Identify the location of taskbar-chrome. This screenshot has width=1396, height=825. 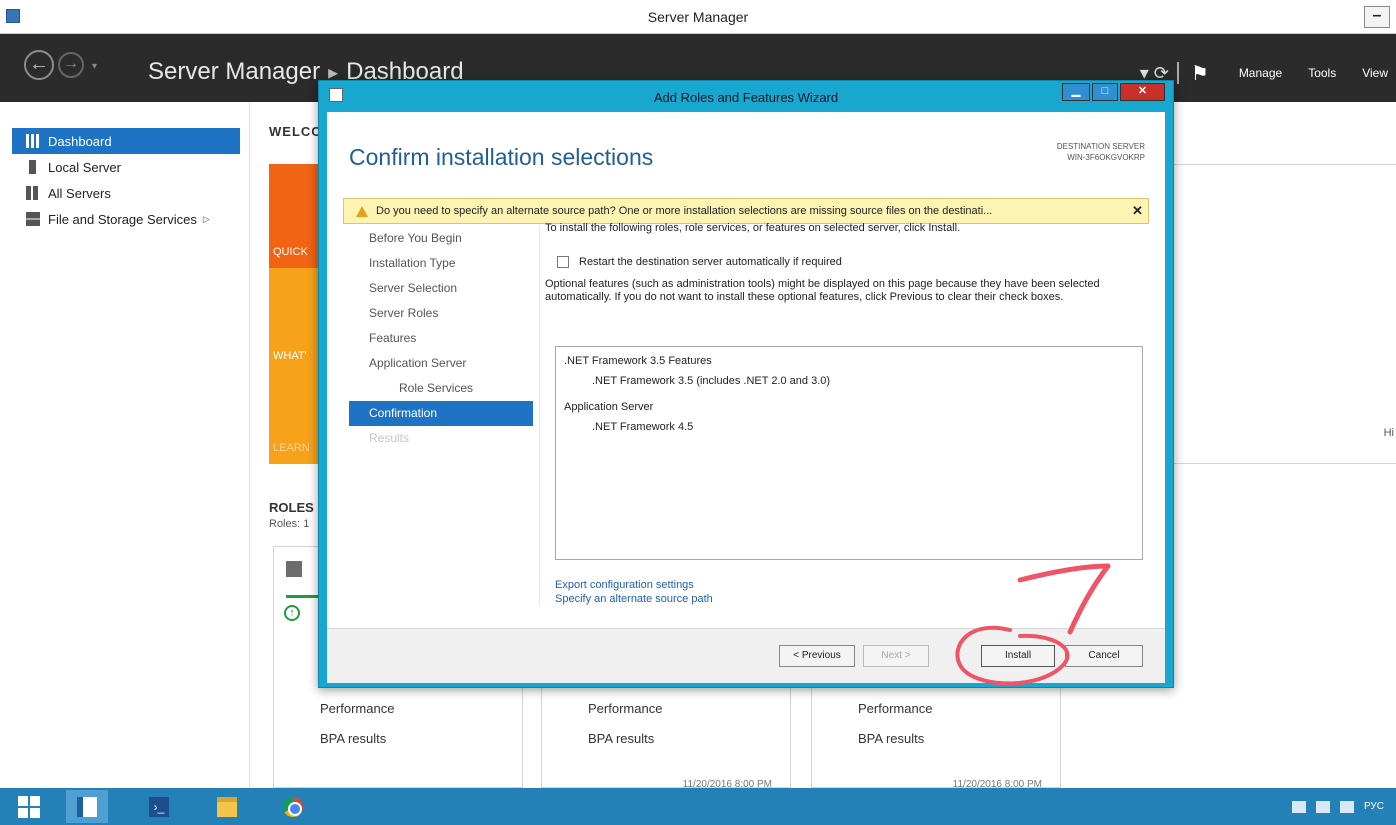
(293, 806).